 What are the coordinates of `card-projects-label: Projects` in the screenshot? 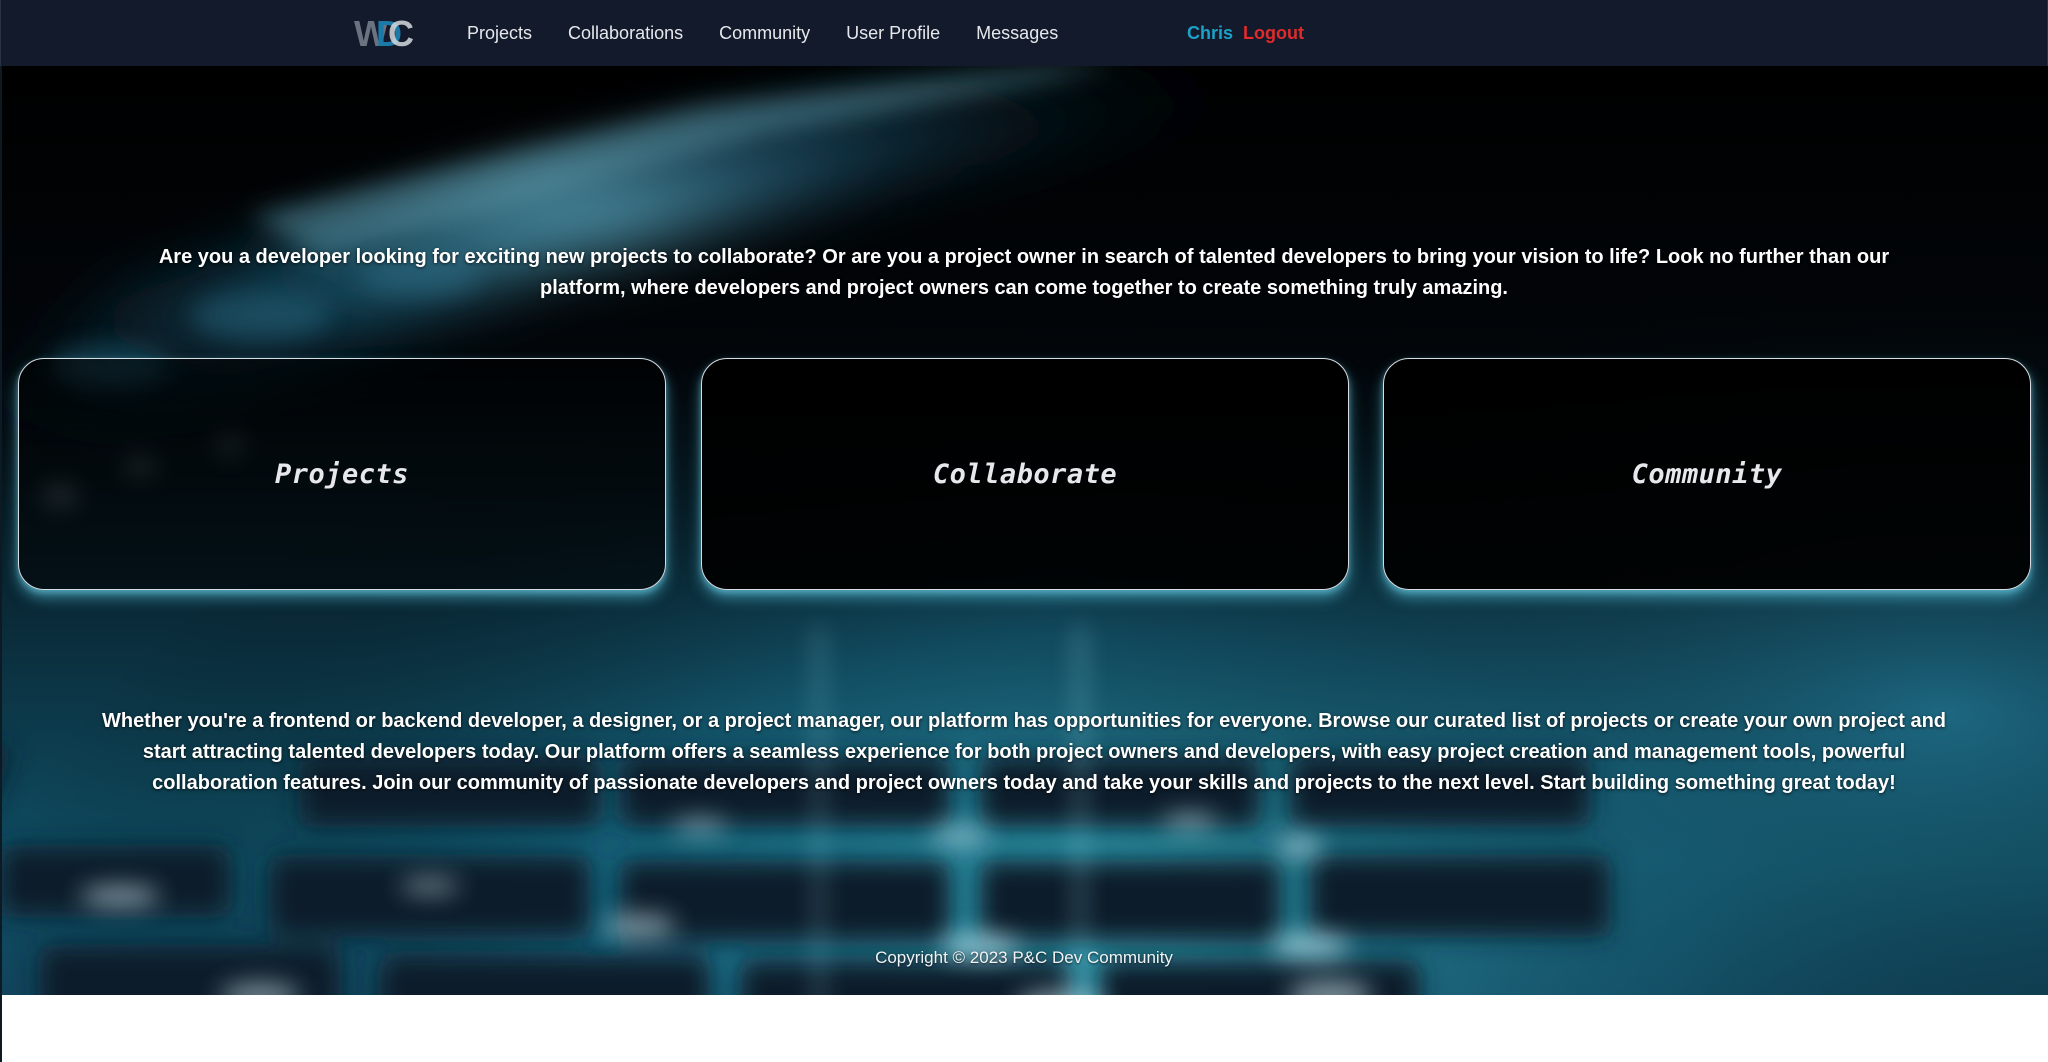 It's located at (342, 474).